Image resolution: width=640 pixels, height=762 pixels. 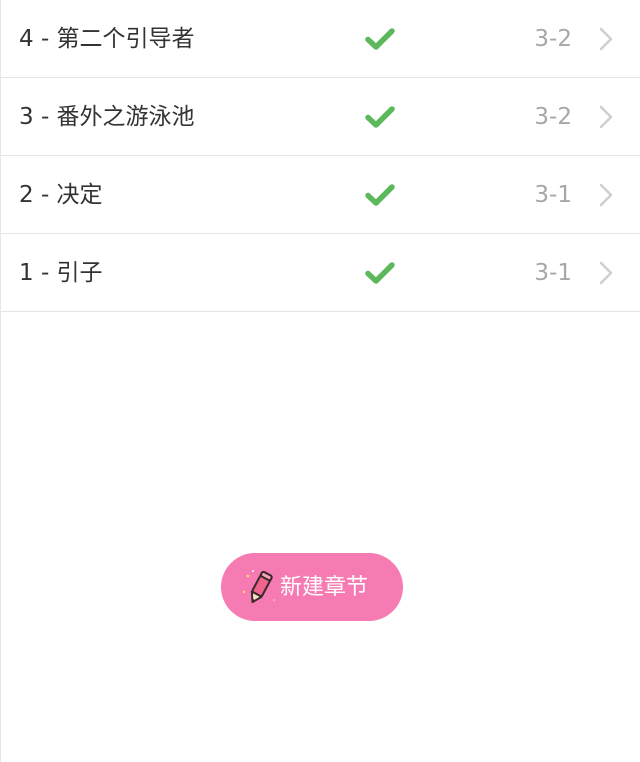 What do you see at coordinates (320, 39) in the screenshot?
I see `chapter-row: 4 - 第二个引导者 3-2` at bounding box center [320, 39].